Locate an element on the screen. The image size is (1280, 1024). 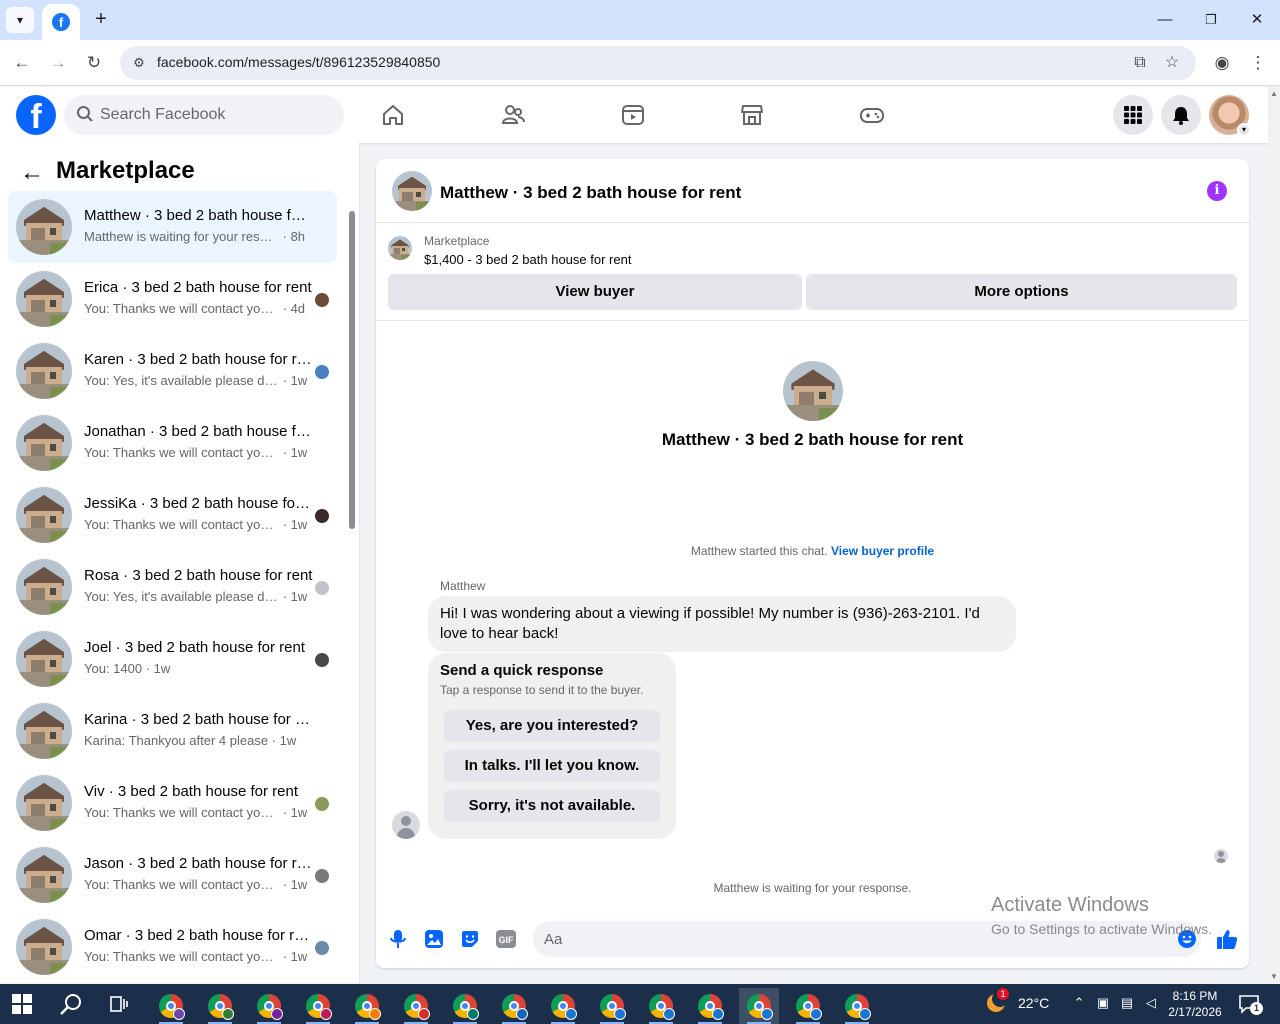
facebook-search-input: Search Facebook is located at coordinates (204, 115).